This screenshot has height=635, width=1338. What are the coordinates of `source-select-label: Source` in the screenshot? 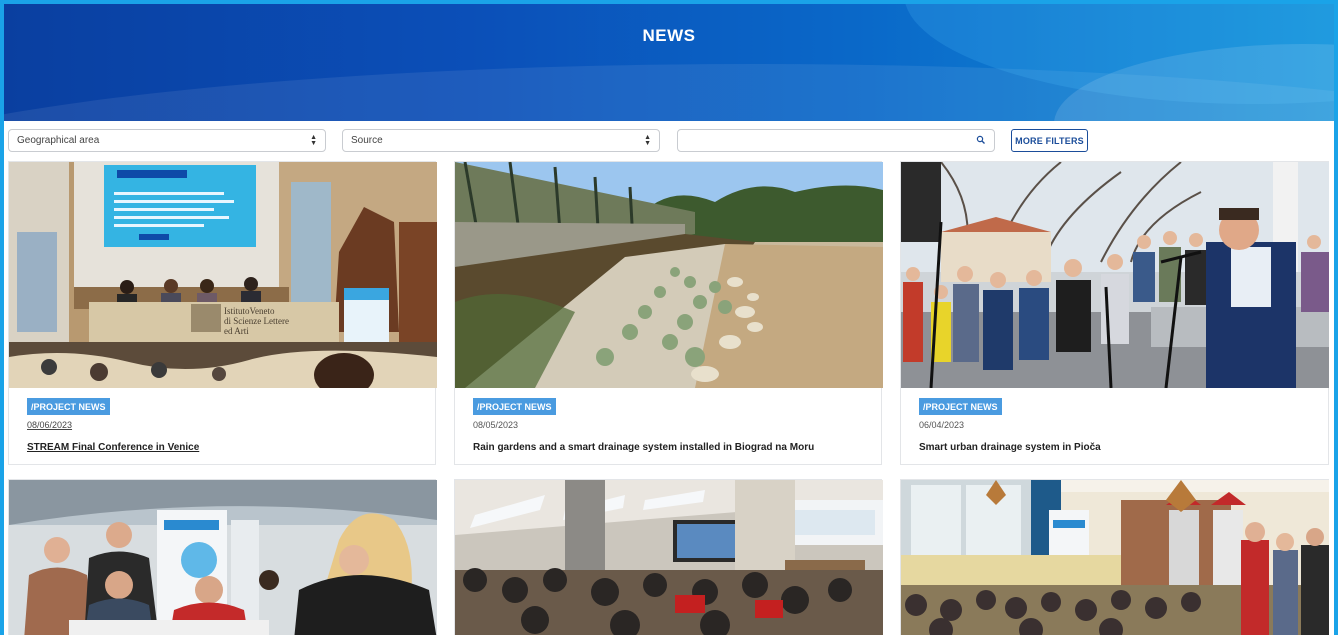 It's located at (367, 140).